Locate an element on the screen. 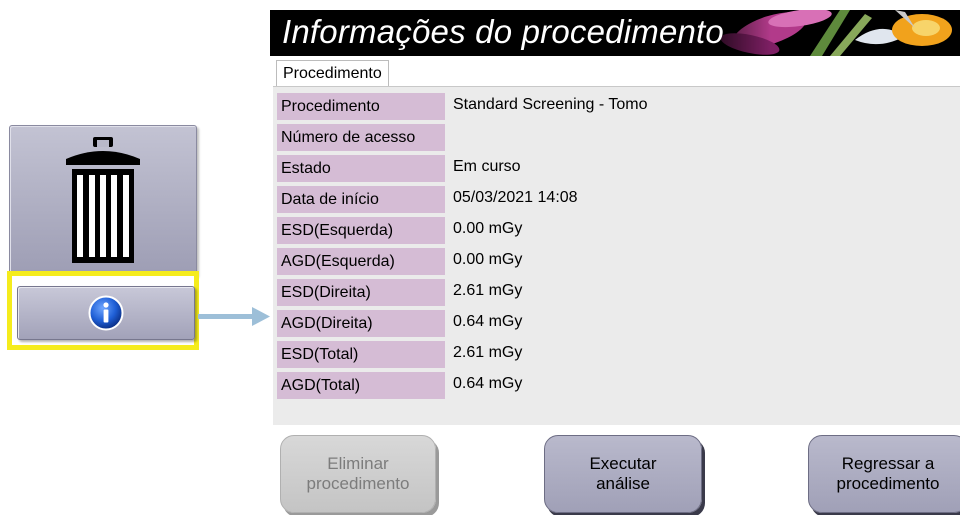 The image size is (960, 515). field-label: Data de início is located at coordinates (361, 199).